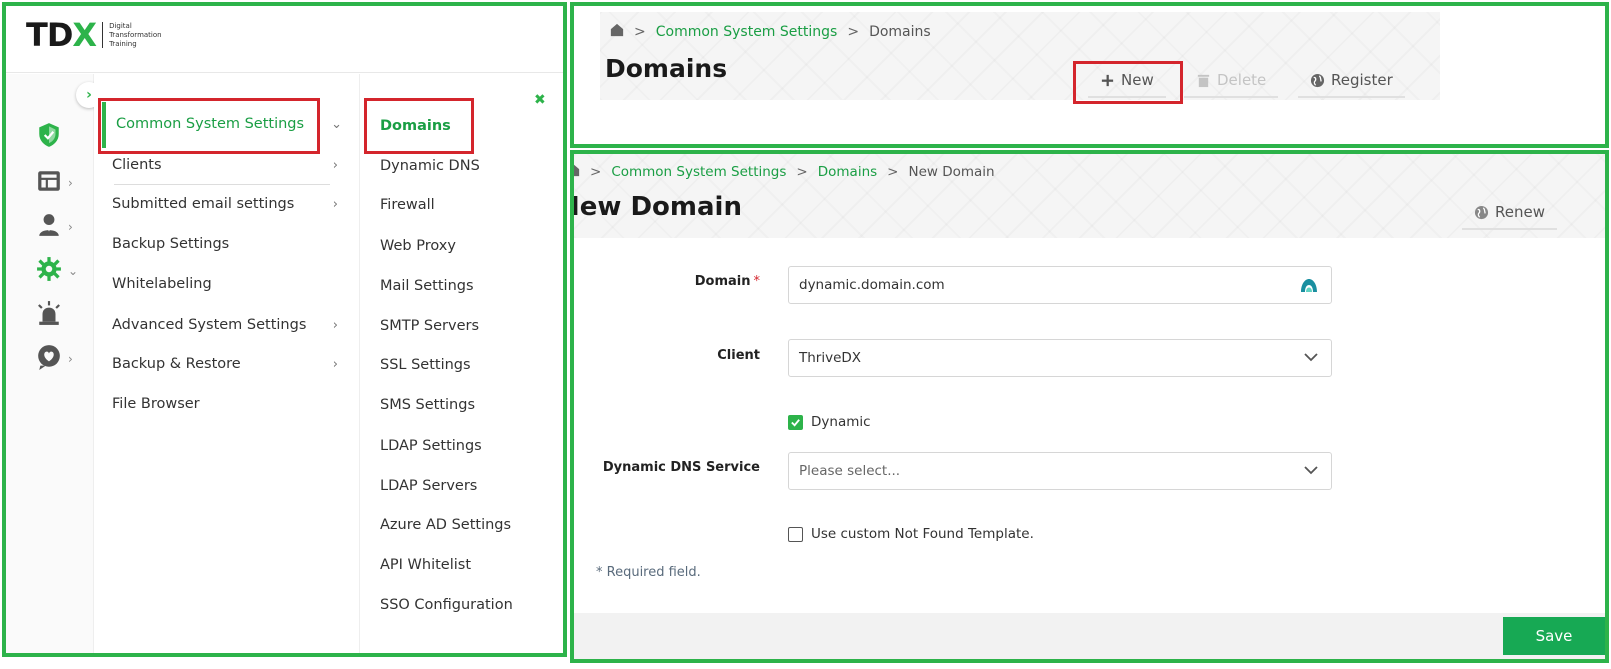  I want to click on custom-not-found-template-checkbox: Use custom Not Found Template., so click(911, 534).